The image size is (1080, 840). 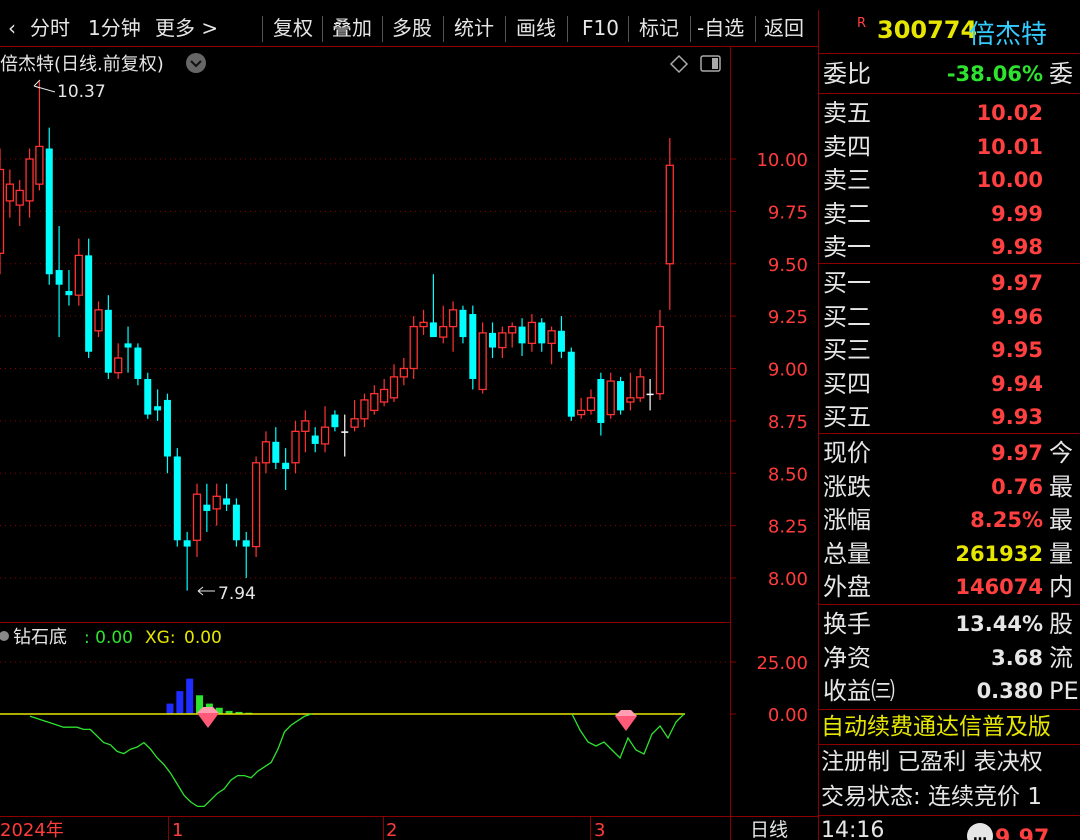 I want to click on last-time: 14:16, so click(x=853, y=829).